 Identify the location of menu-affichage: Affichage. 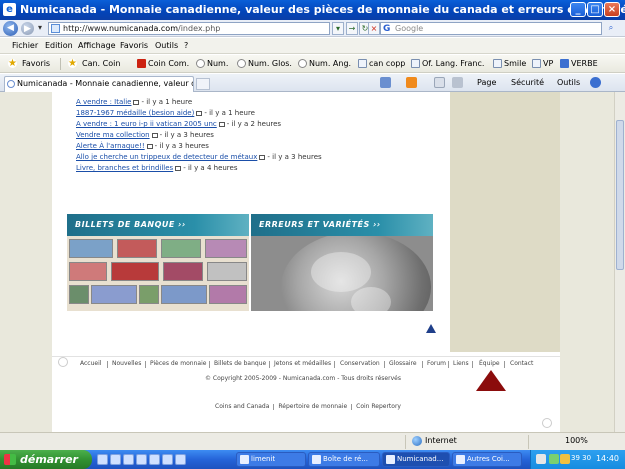
(97, 45).